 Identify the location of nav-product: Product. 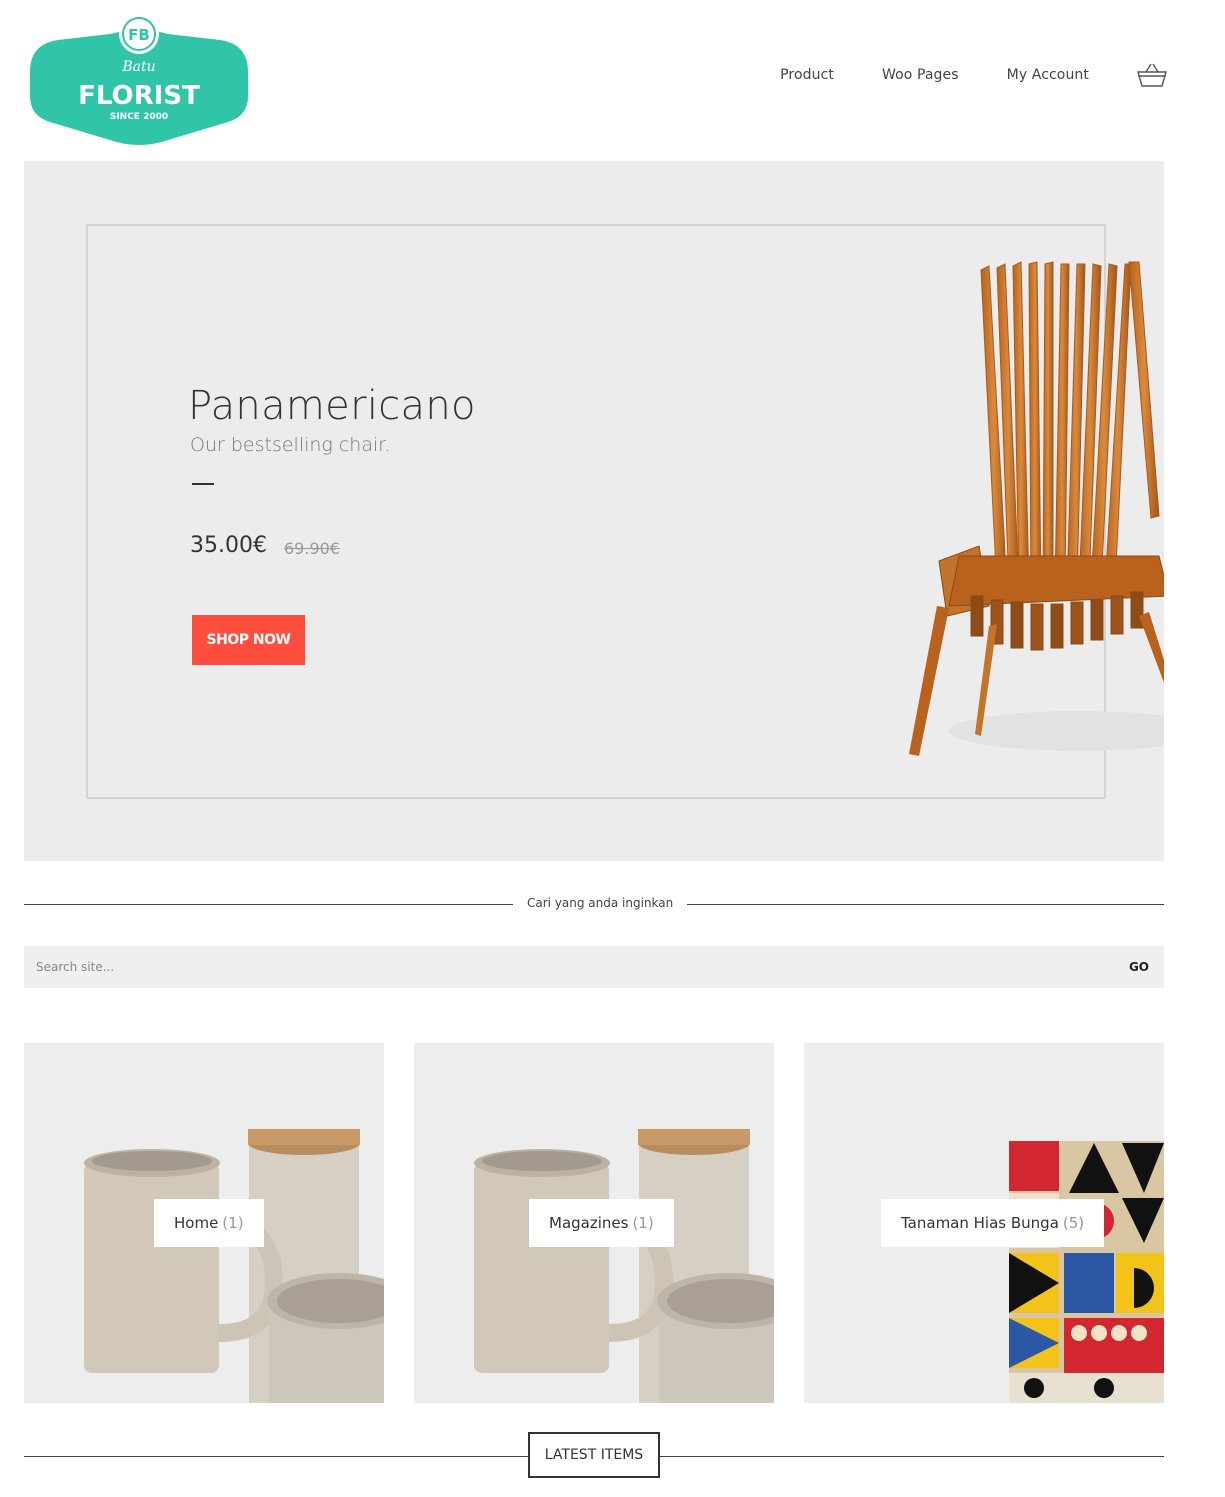
(807, 75).